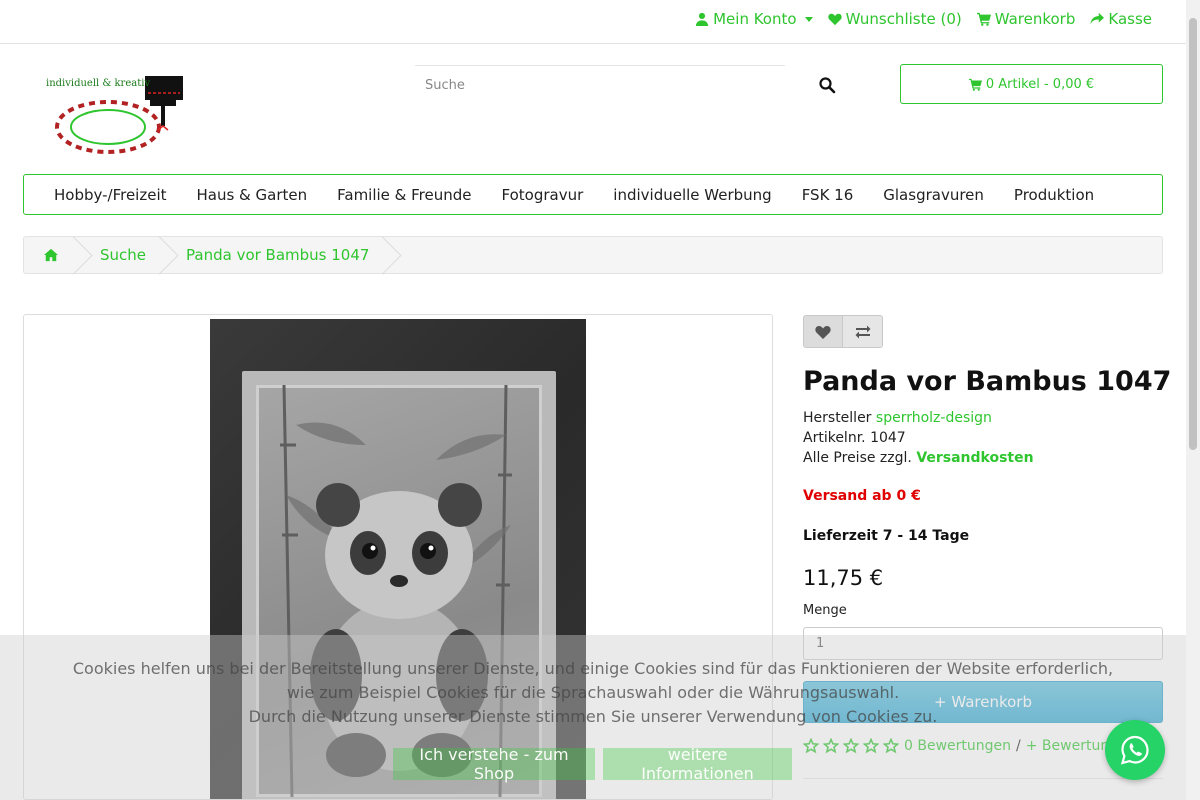  Describe the element at coordinates (888, 438) in the screenshot. I see `article-number: 1047` at that location.